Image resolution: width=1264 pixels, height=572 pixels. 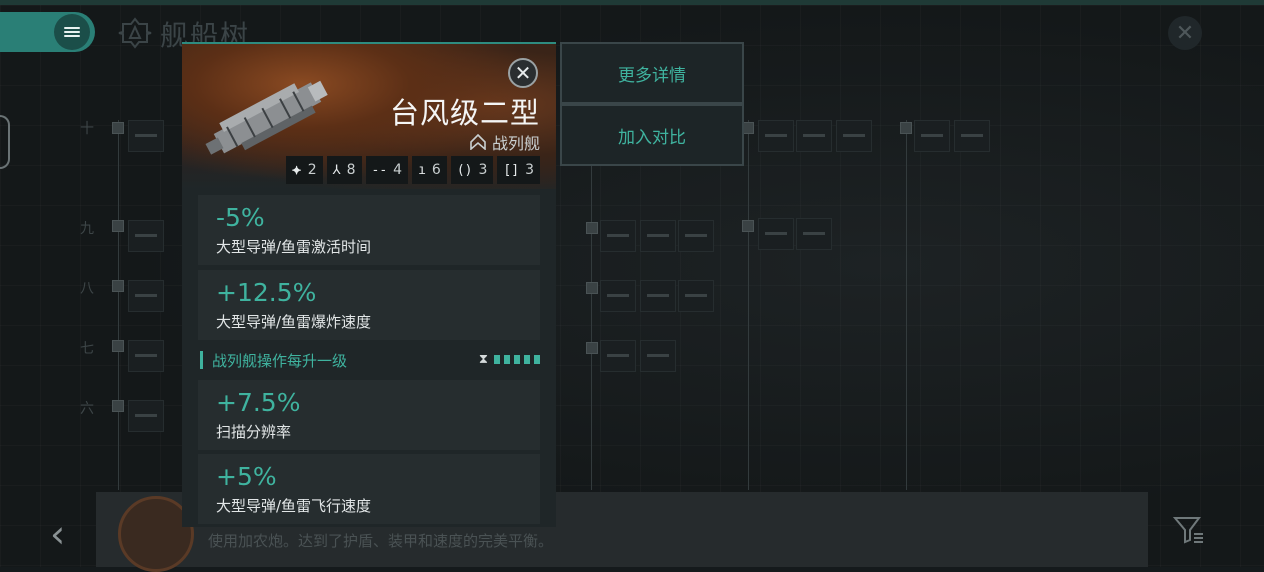 I want to click on mid-slot-icon: ı, so click(x=422, y=170).